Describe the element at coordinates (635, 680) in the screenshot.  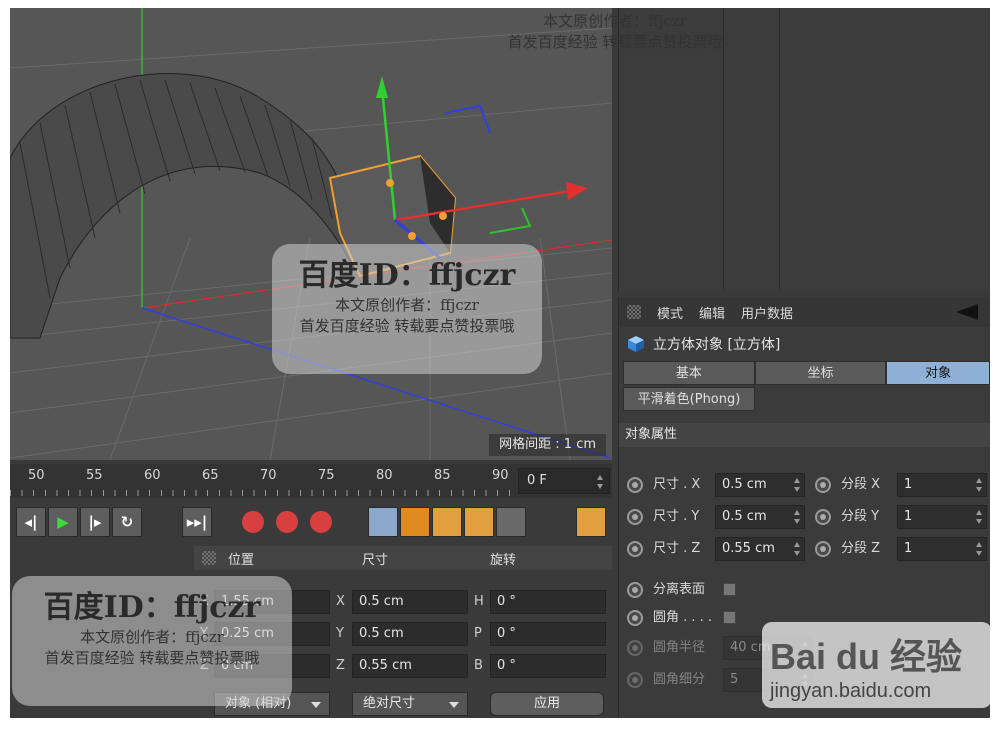
I see `fillet-subdiv-anim-radio` at that location.